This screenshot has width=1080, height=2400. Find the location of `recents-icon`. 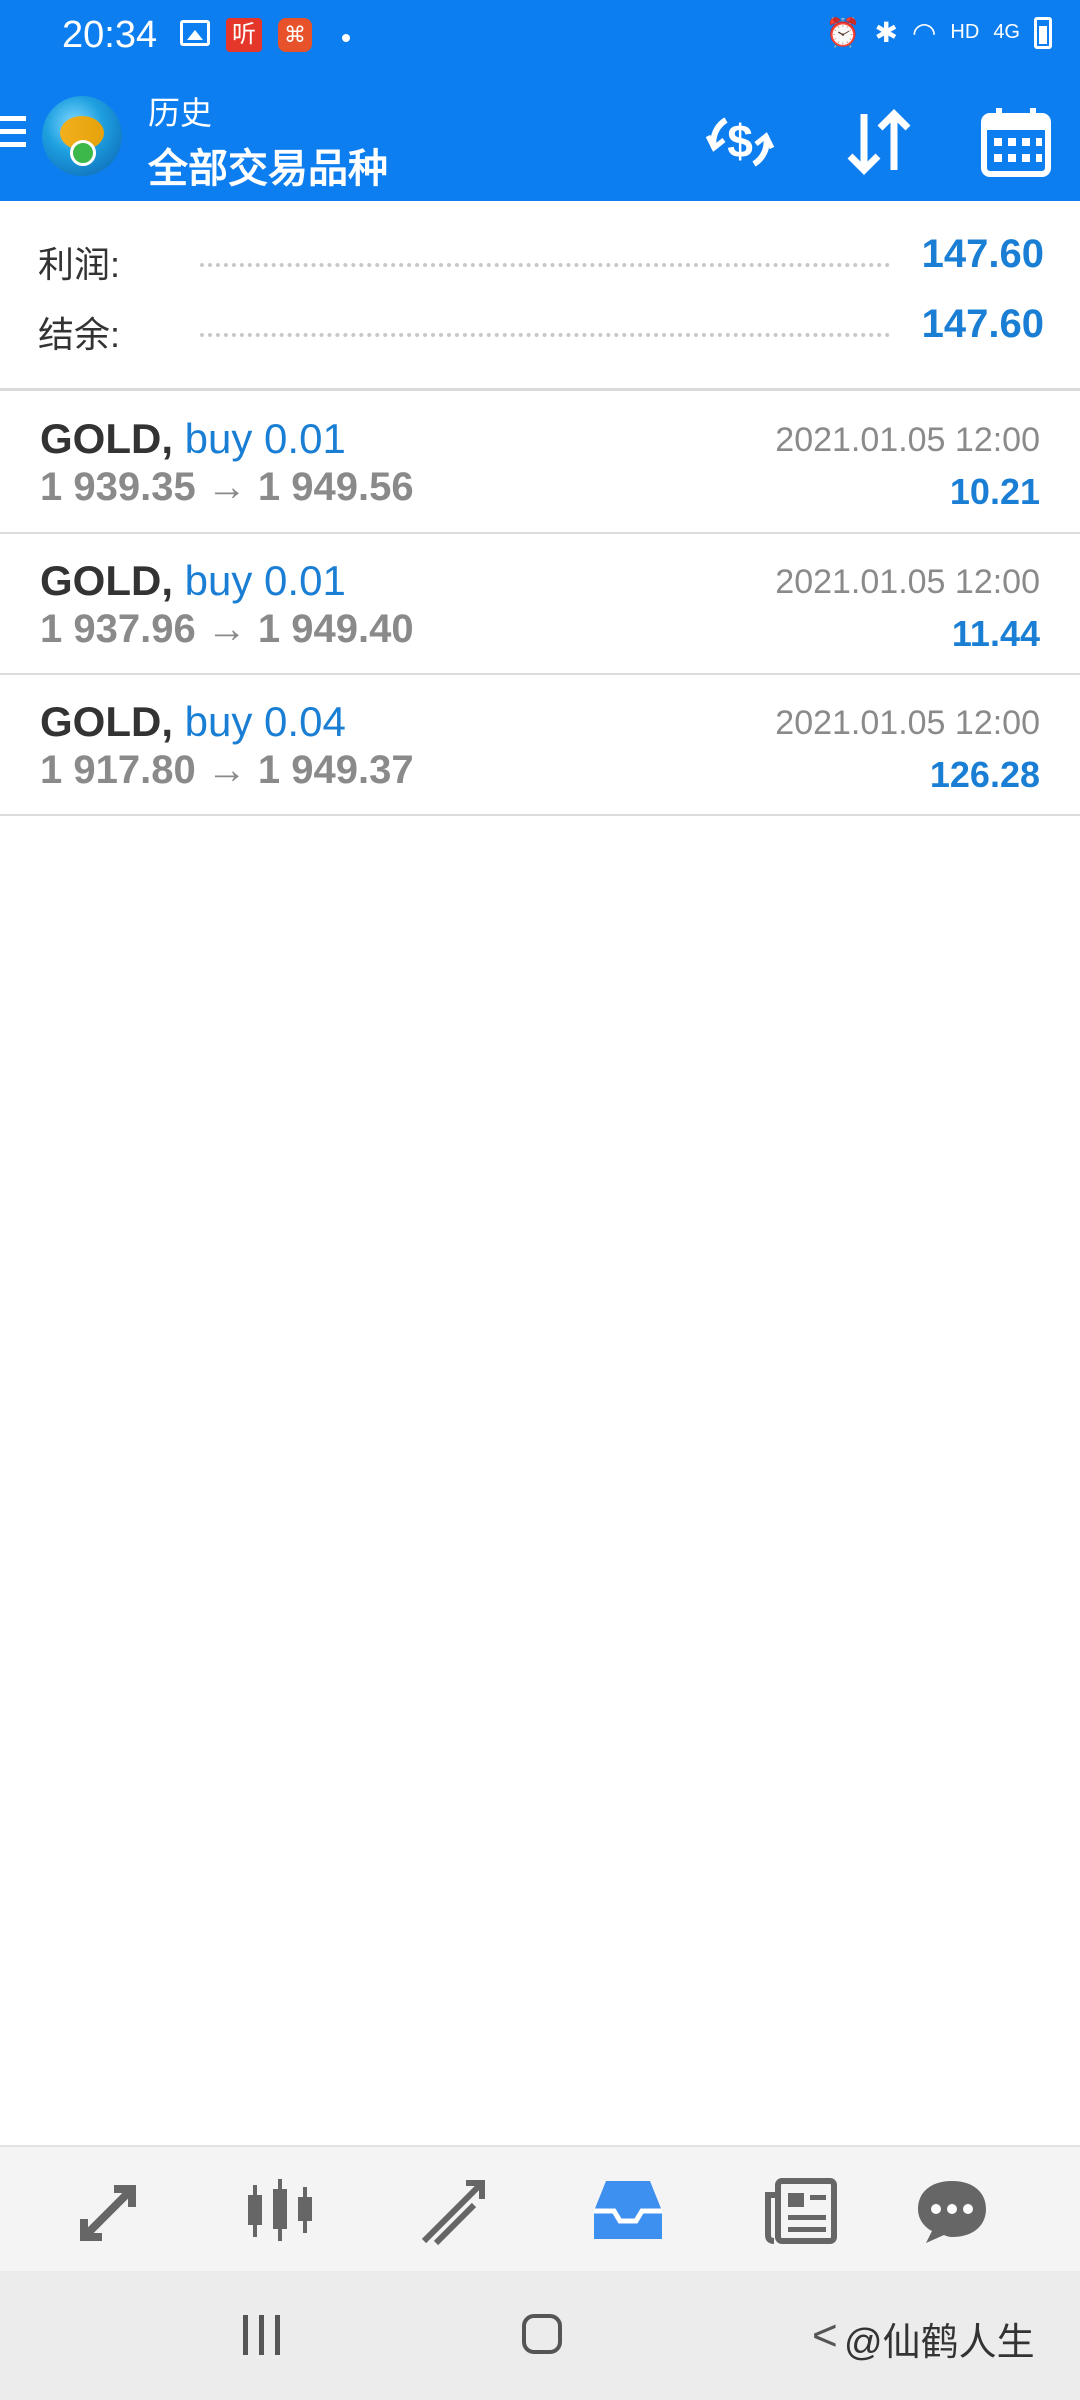

recents-icon is located at coordinates (262, 2335).